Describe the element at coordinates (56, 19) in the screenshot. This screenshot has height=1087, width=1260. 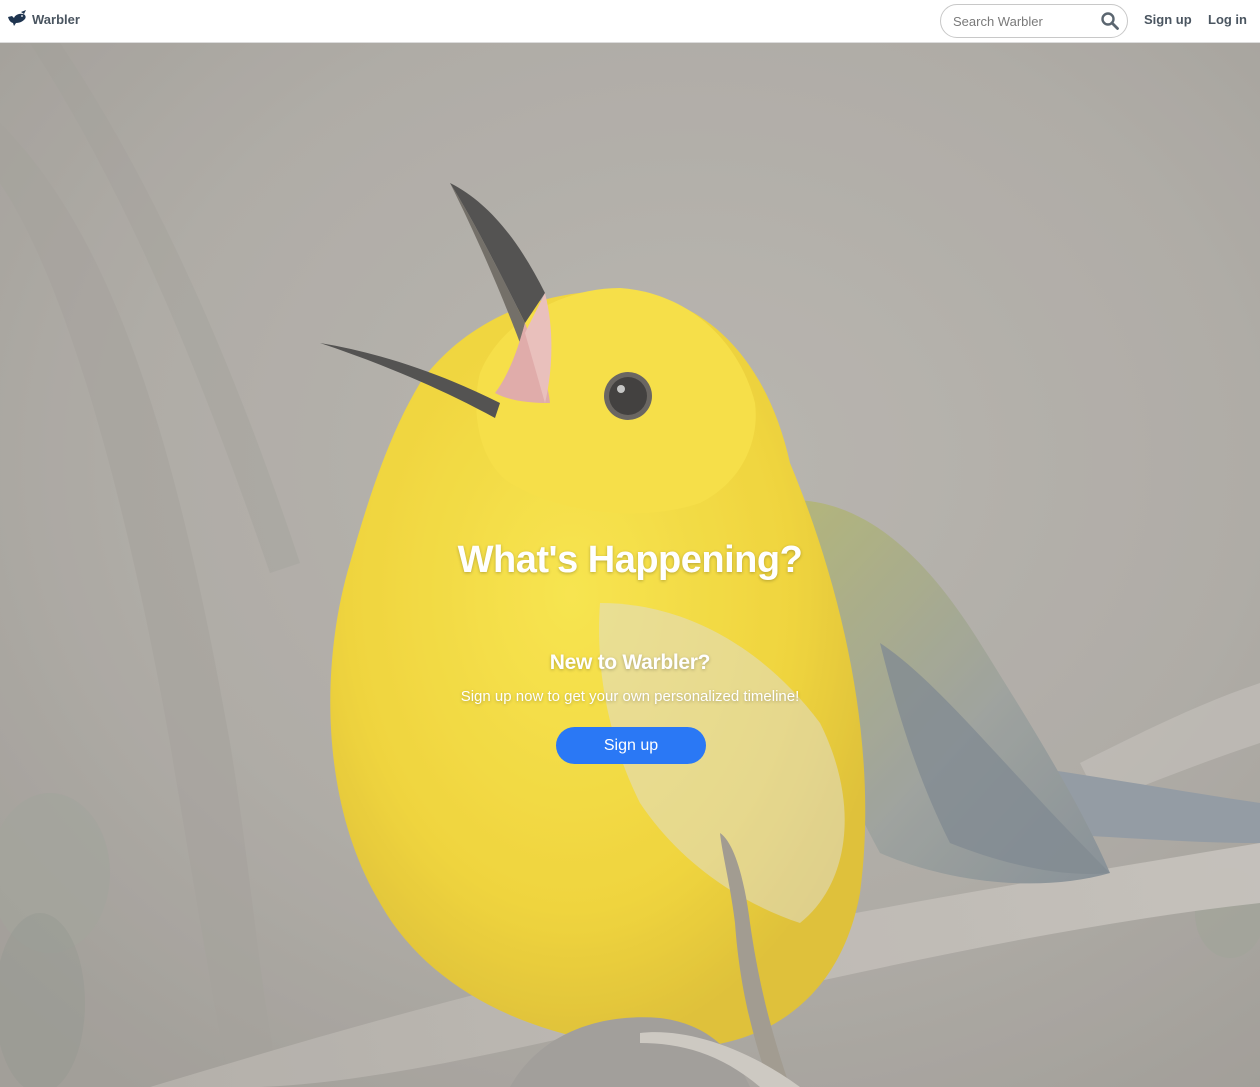
I see `brand-name: Warbler` at that location.